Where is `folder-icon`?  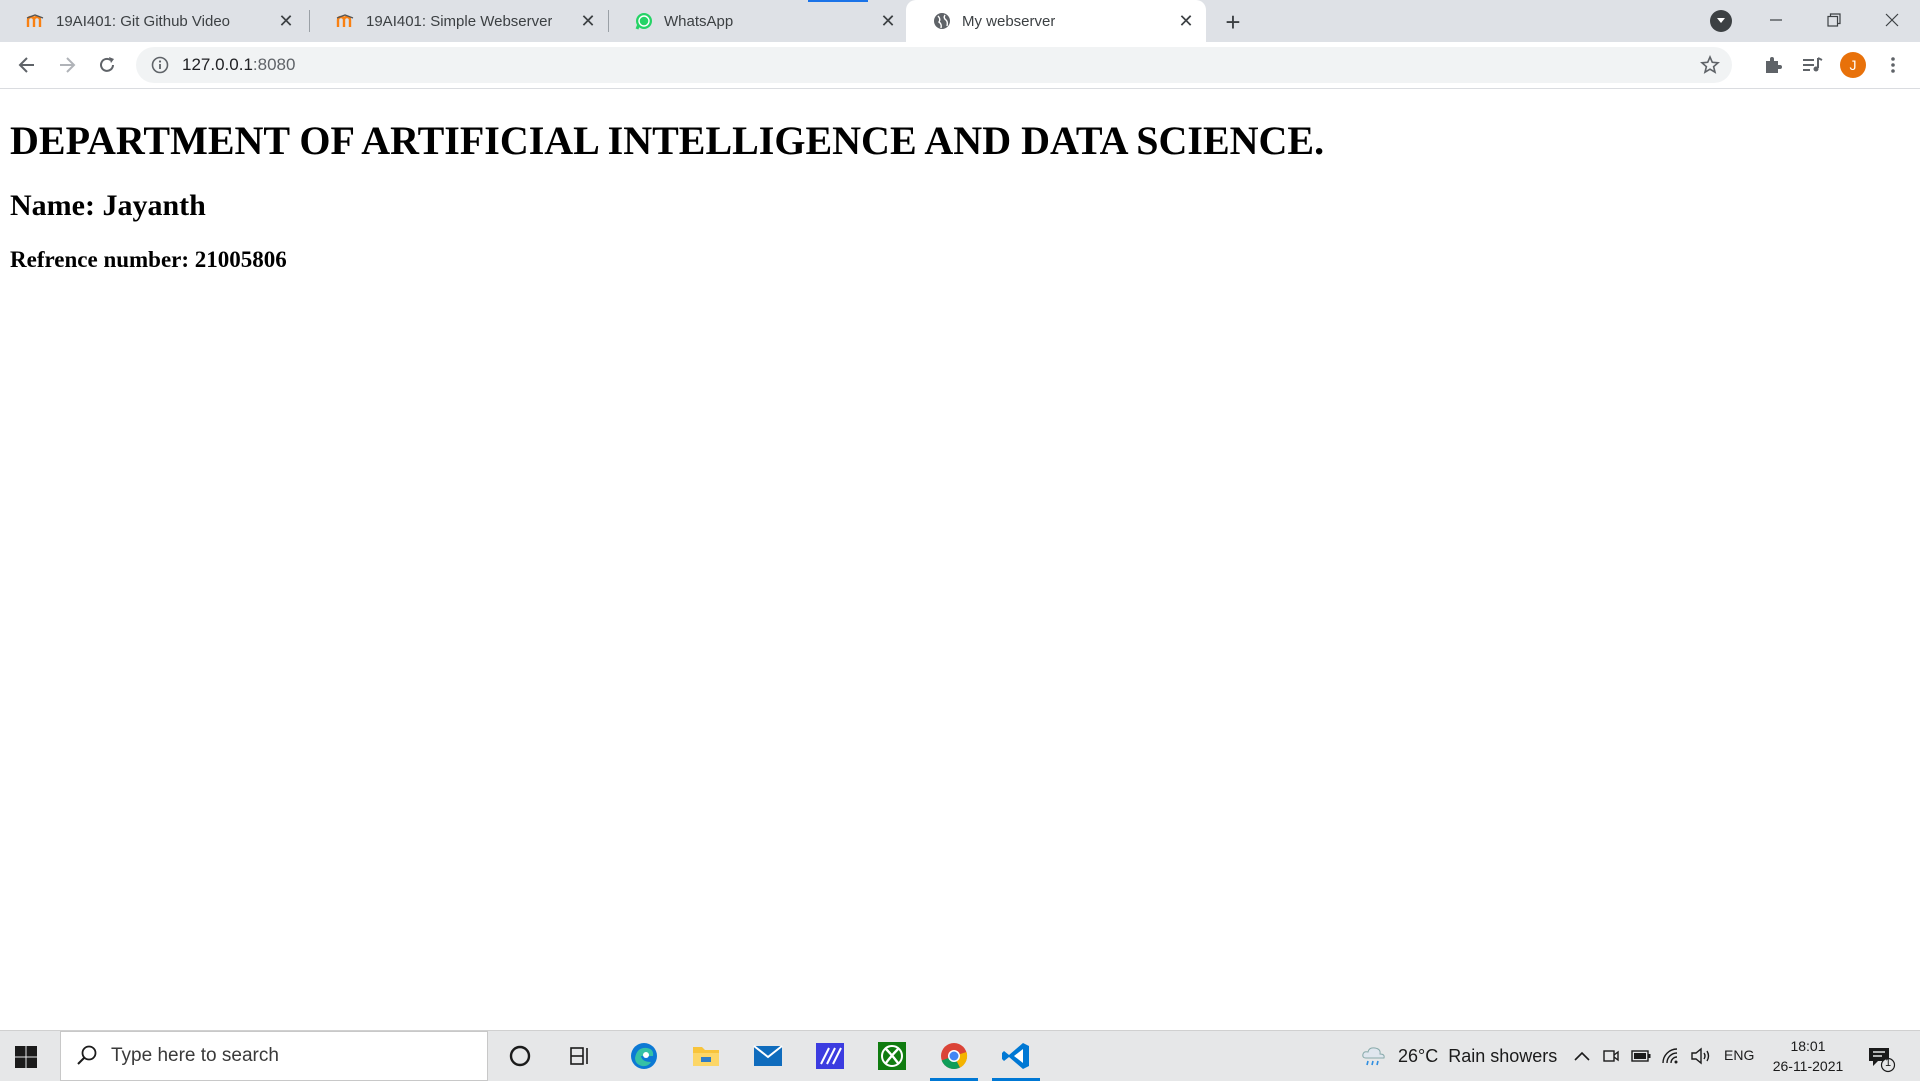 folder-icon is located at coordinates (706, 1056).